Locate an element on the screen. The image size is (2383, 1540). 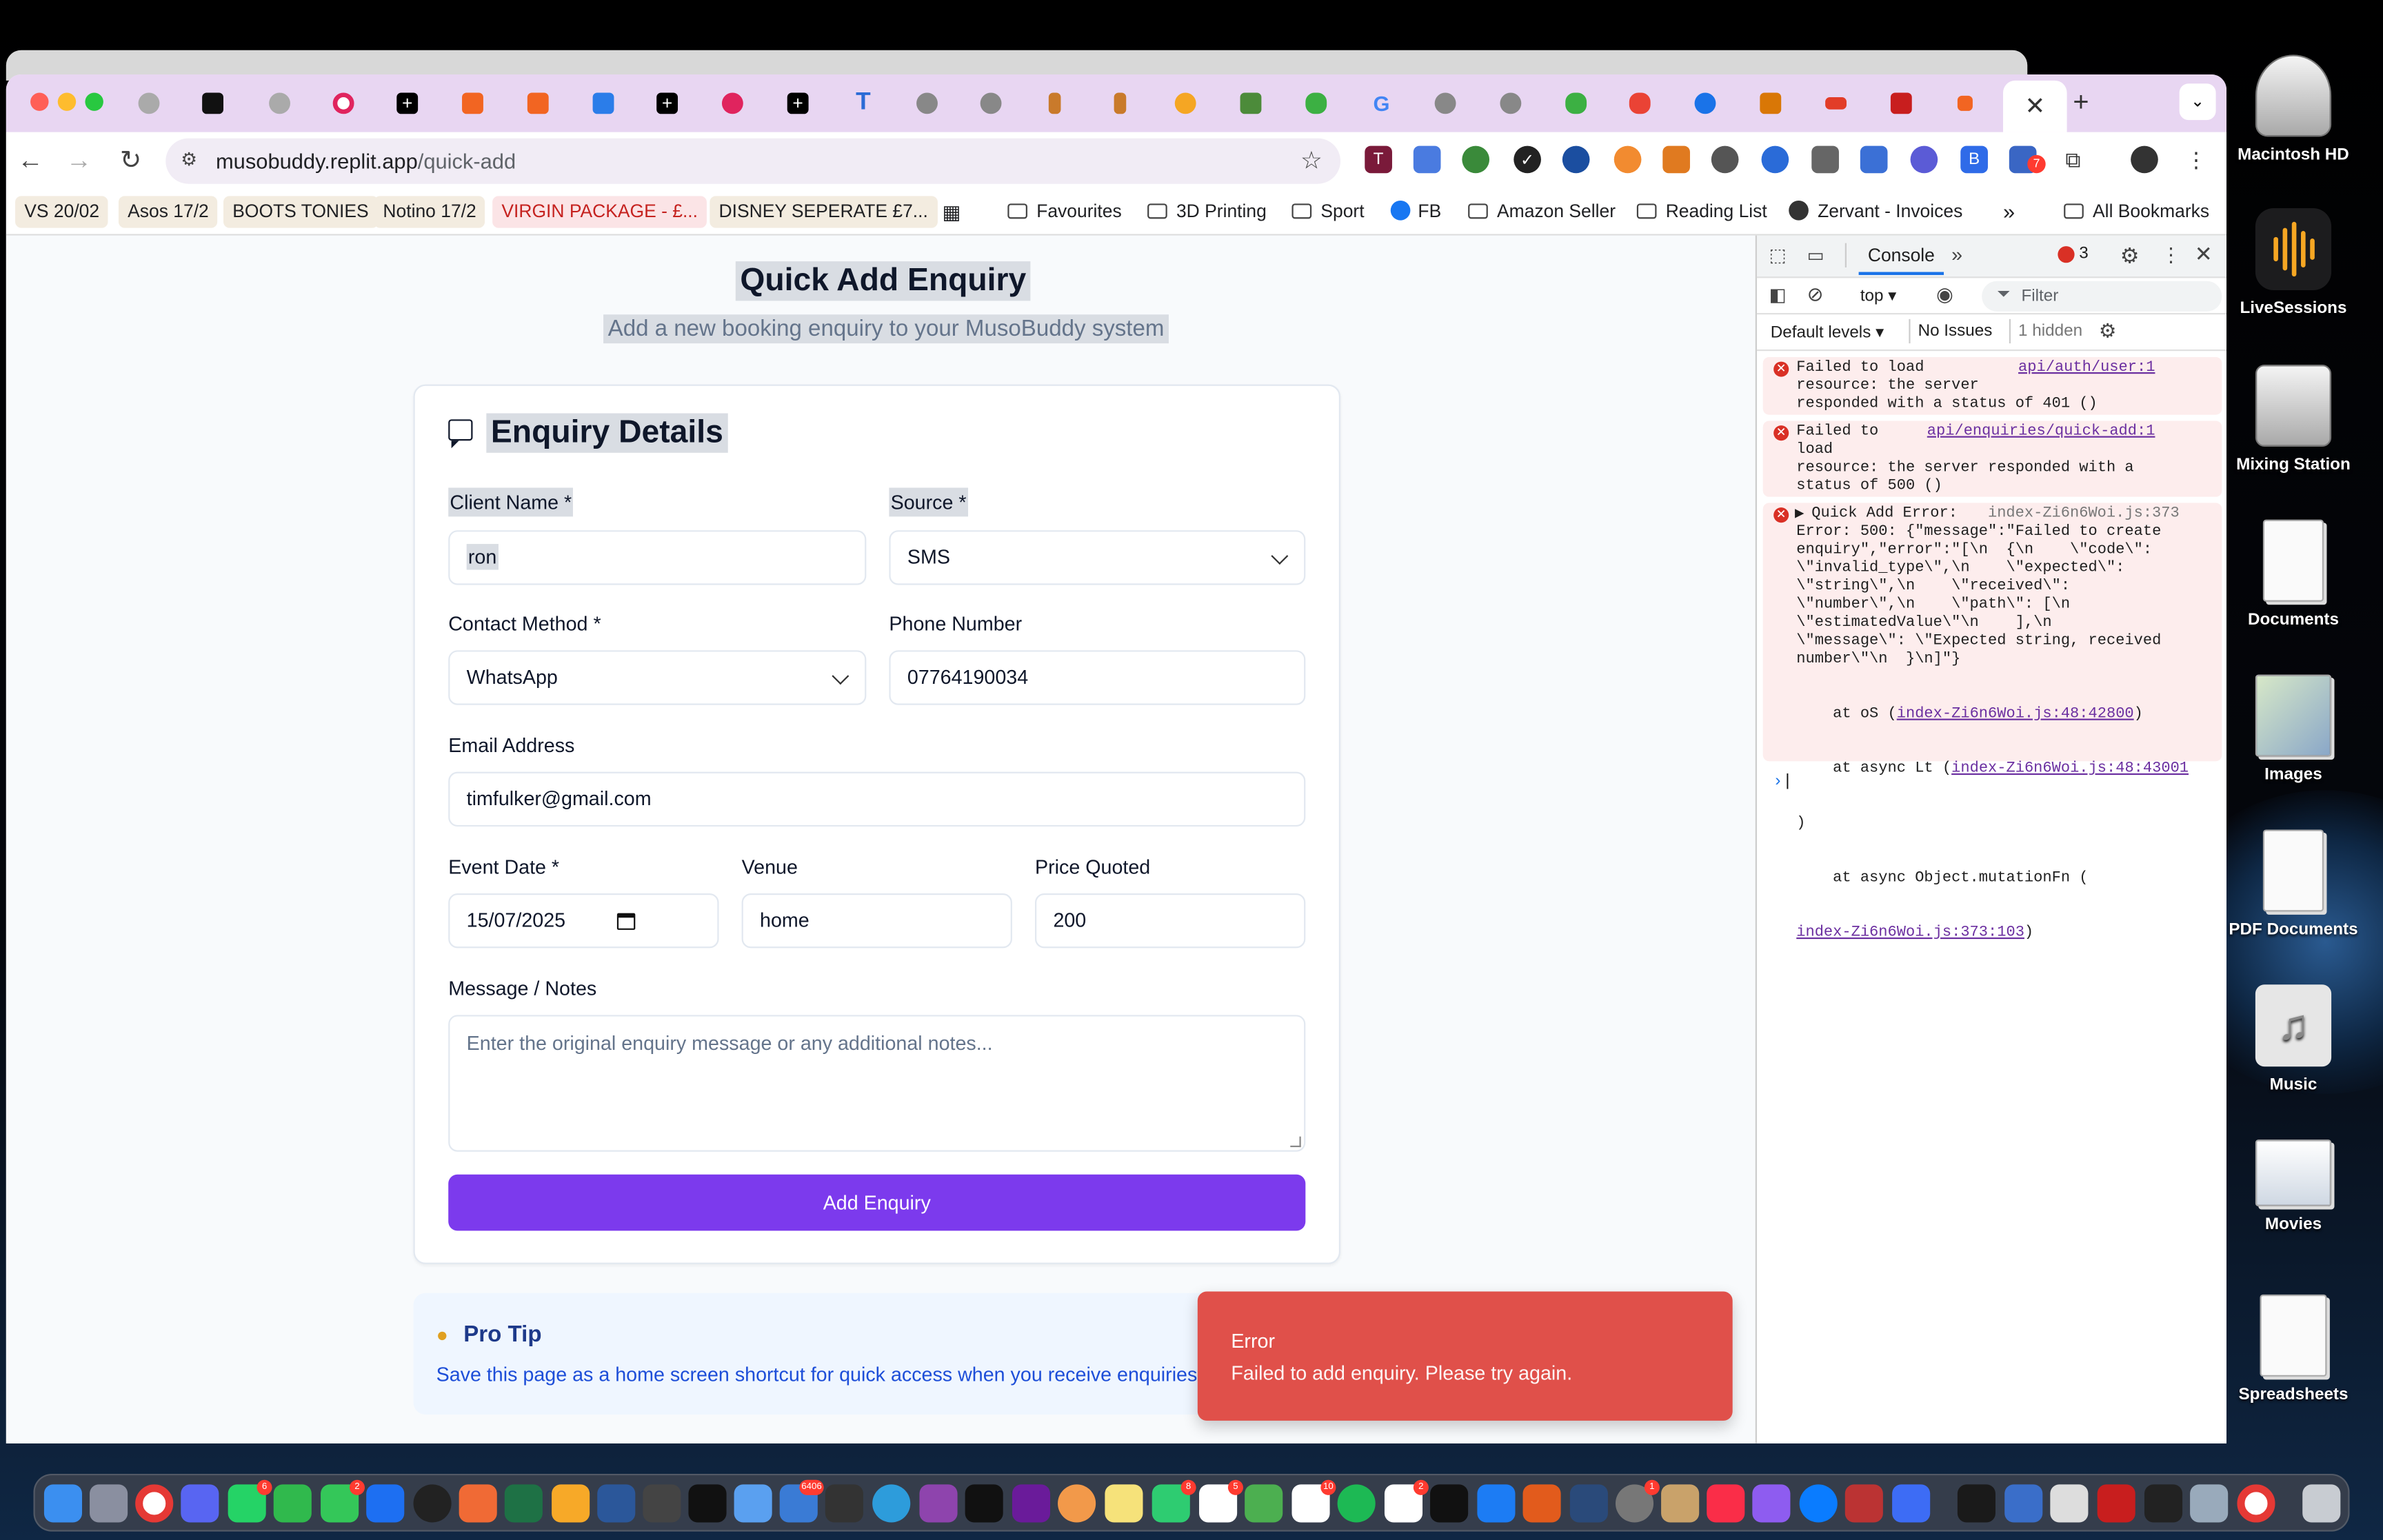
forward-arrow-icon: → is located at coordinates (79, 161).